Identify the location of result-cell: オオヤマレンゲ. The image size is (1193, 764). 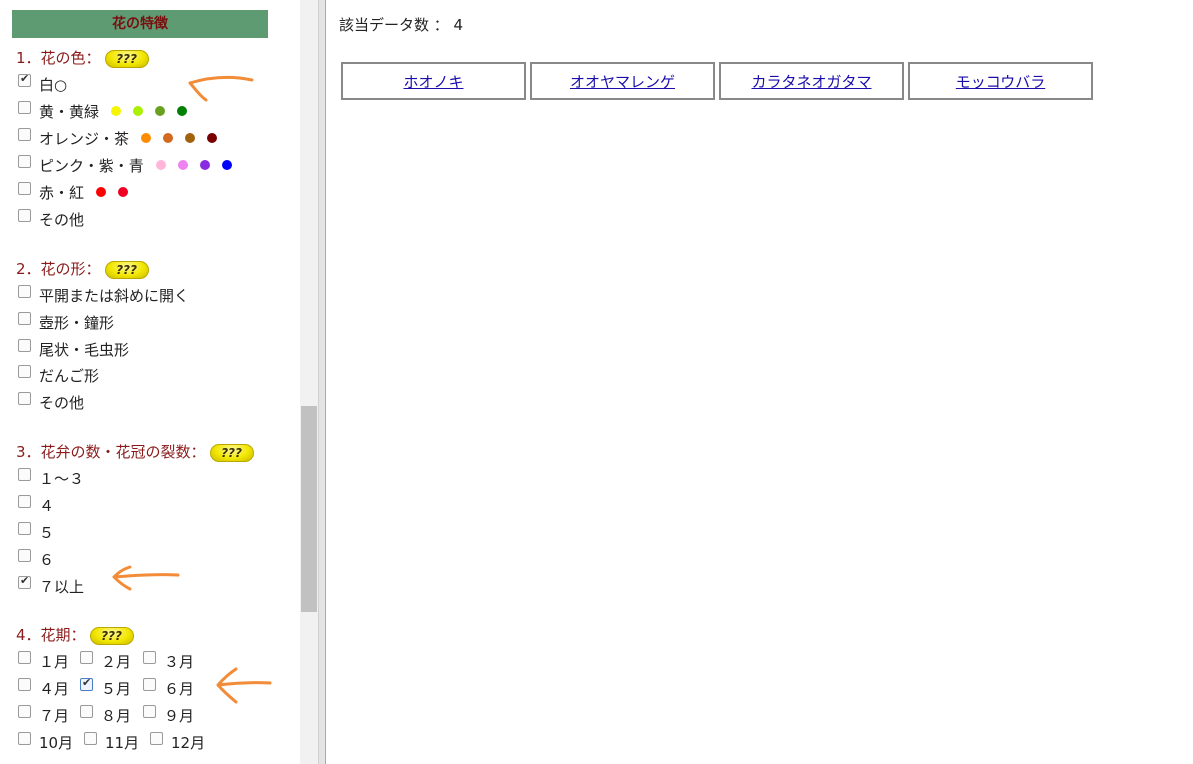
(622, 81).